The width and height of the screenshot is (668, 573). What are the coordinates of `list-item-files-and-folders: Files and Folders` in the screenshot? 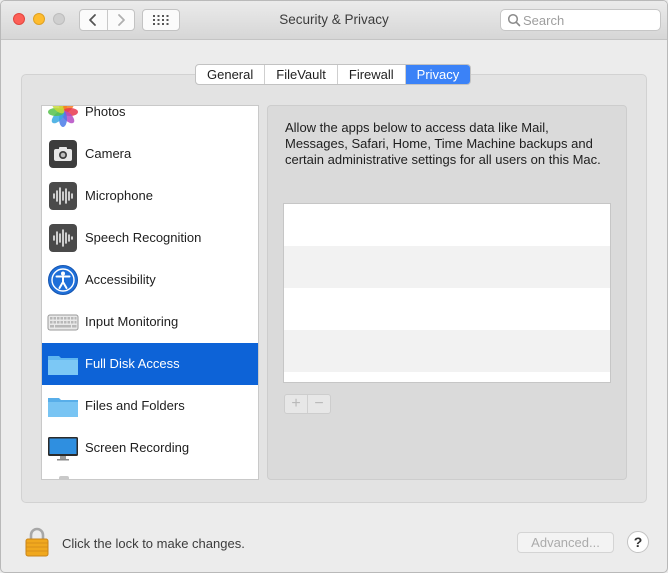 It's located at (150, 406).